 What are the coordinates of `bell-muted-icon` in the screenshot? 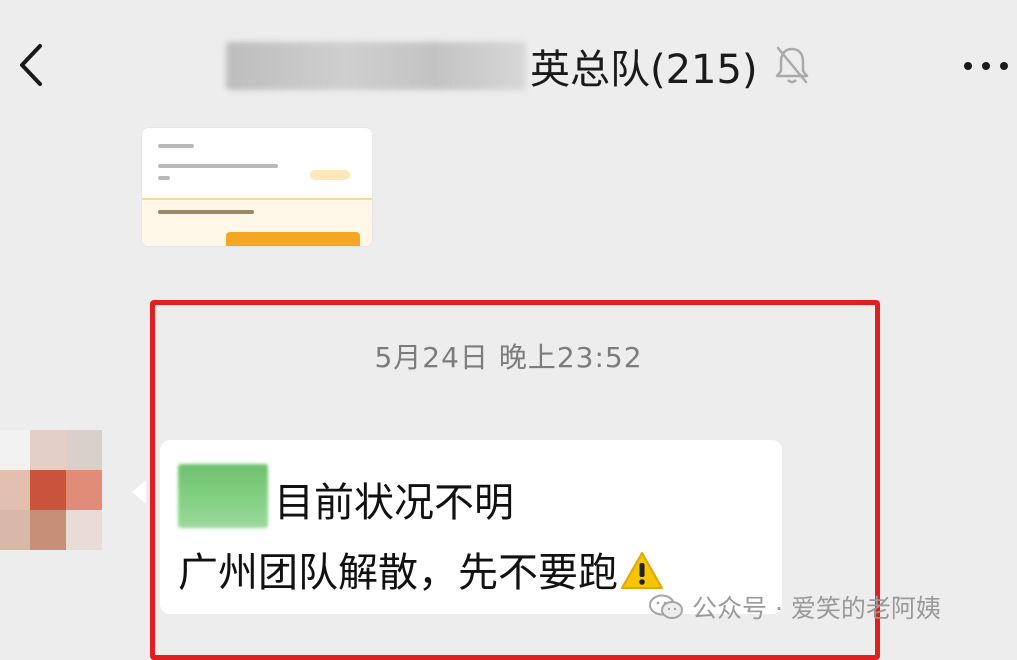 It's located at (792, 65).